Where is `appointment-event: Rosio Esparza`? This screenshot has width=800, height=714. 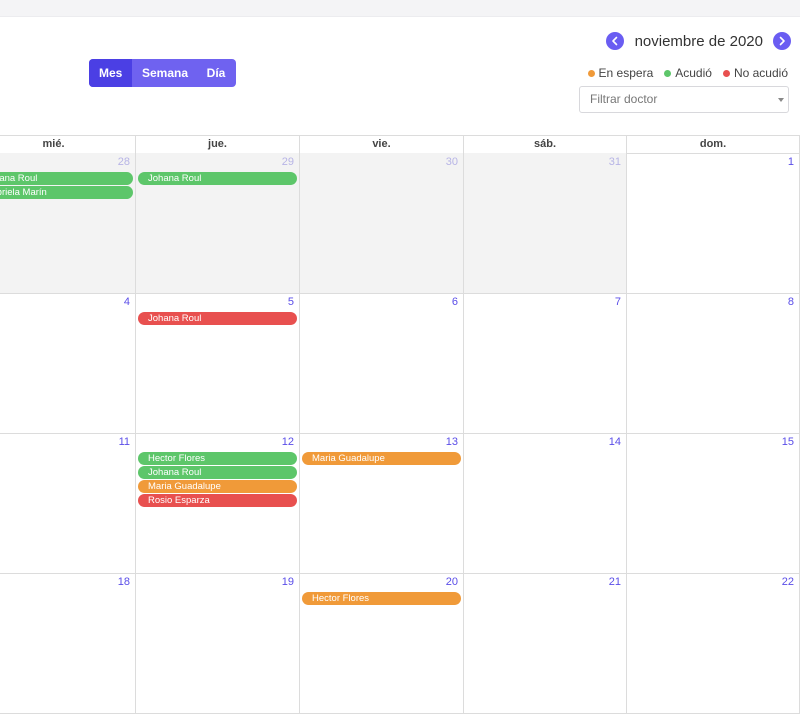 appointment-event: Rosio Esparza is located at coordinates (217, 500).